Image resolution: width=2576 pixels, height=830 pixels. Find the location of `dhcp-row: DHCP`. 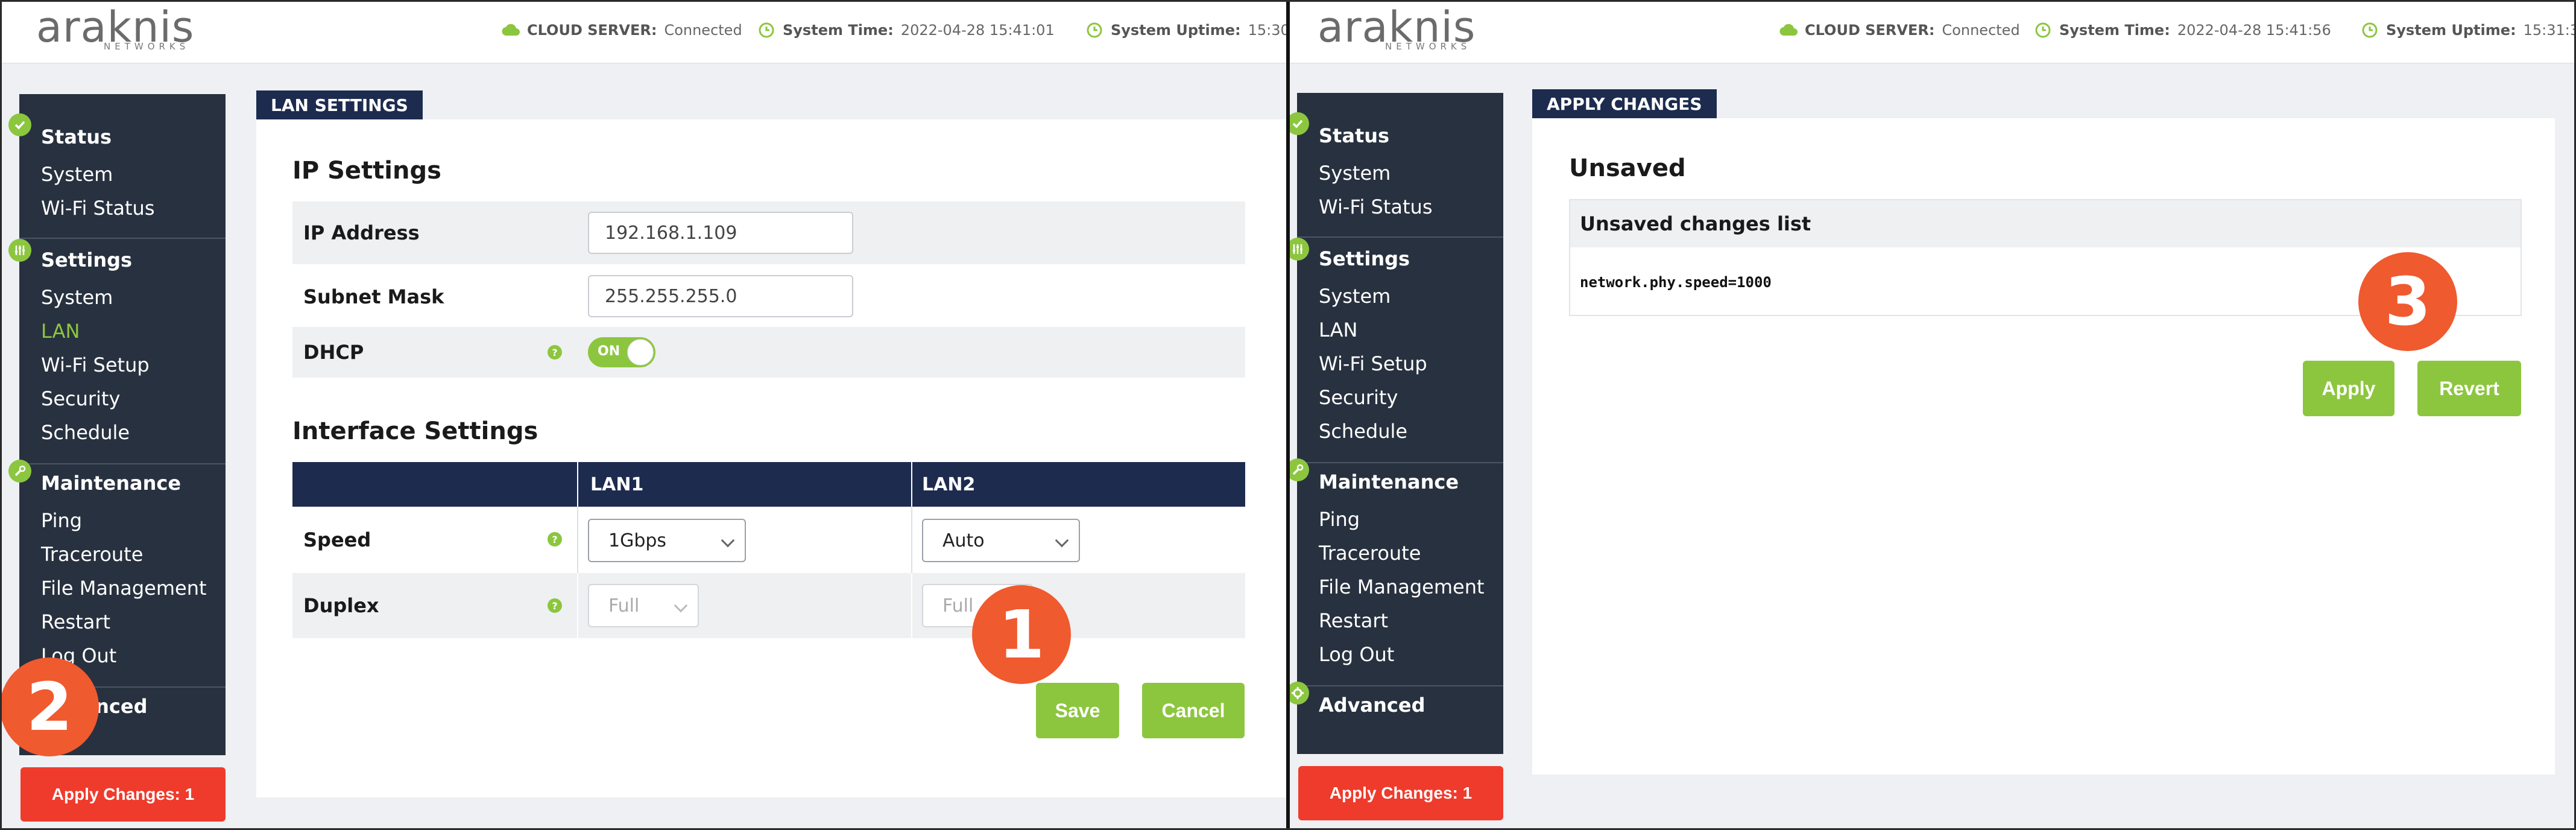

dhcp-row: DHCP is located at coordinates (768, 352).